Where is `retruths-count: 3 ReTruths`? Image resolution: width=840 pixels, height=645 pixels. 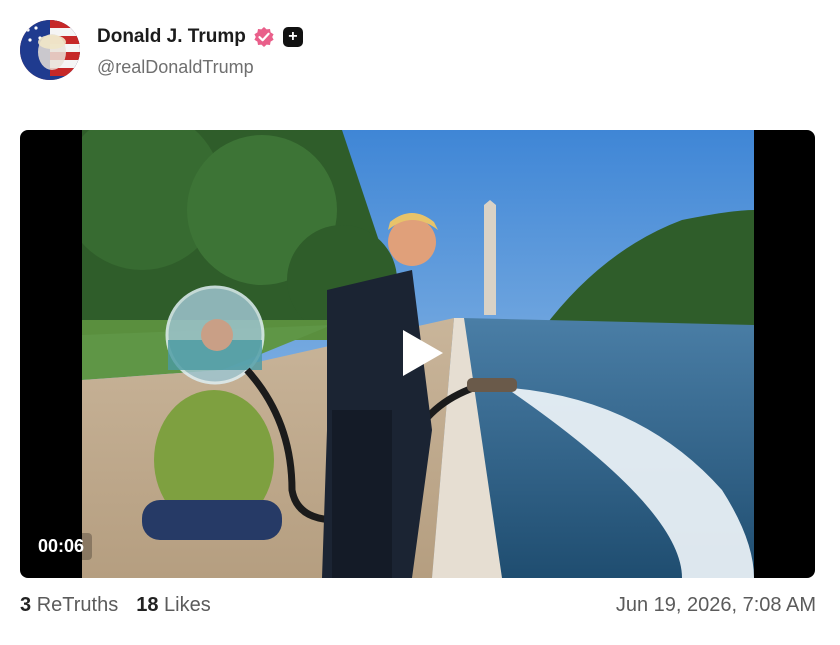
retruths-count: 3 ReTruths is located at coordinates (69, 605).